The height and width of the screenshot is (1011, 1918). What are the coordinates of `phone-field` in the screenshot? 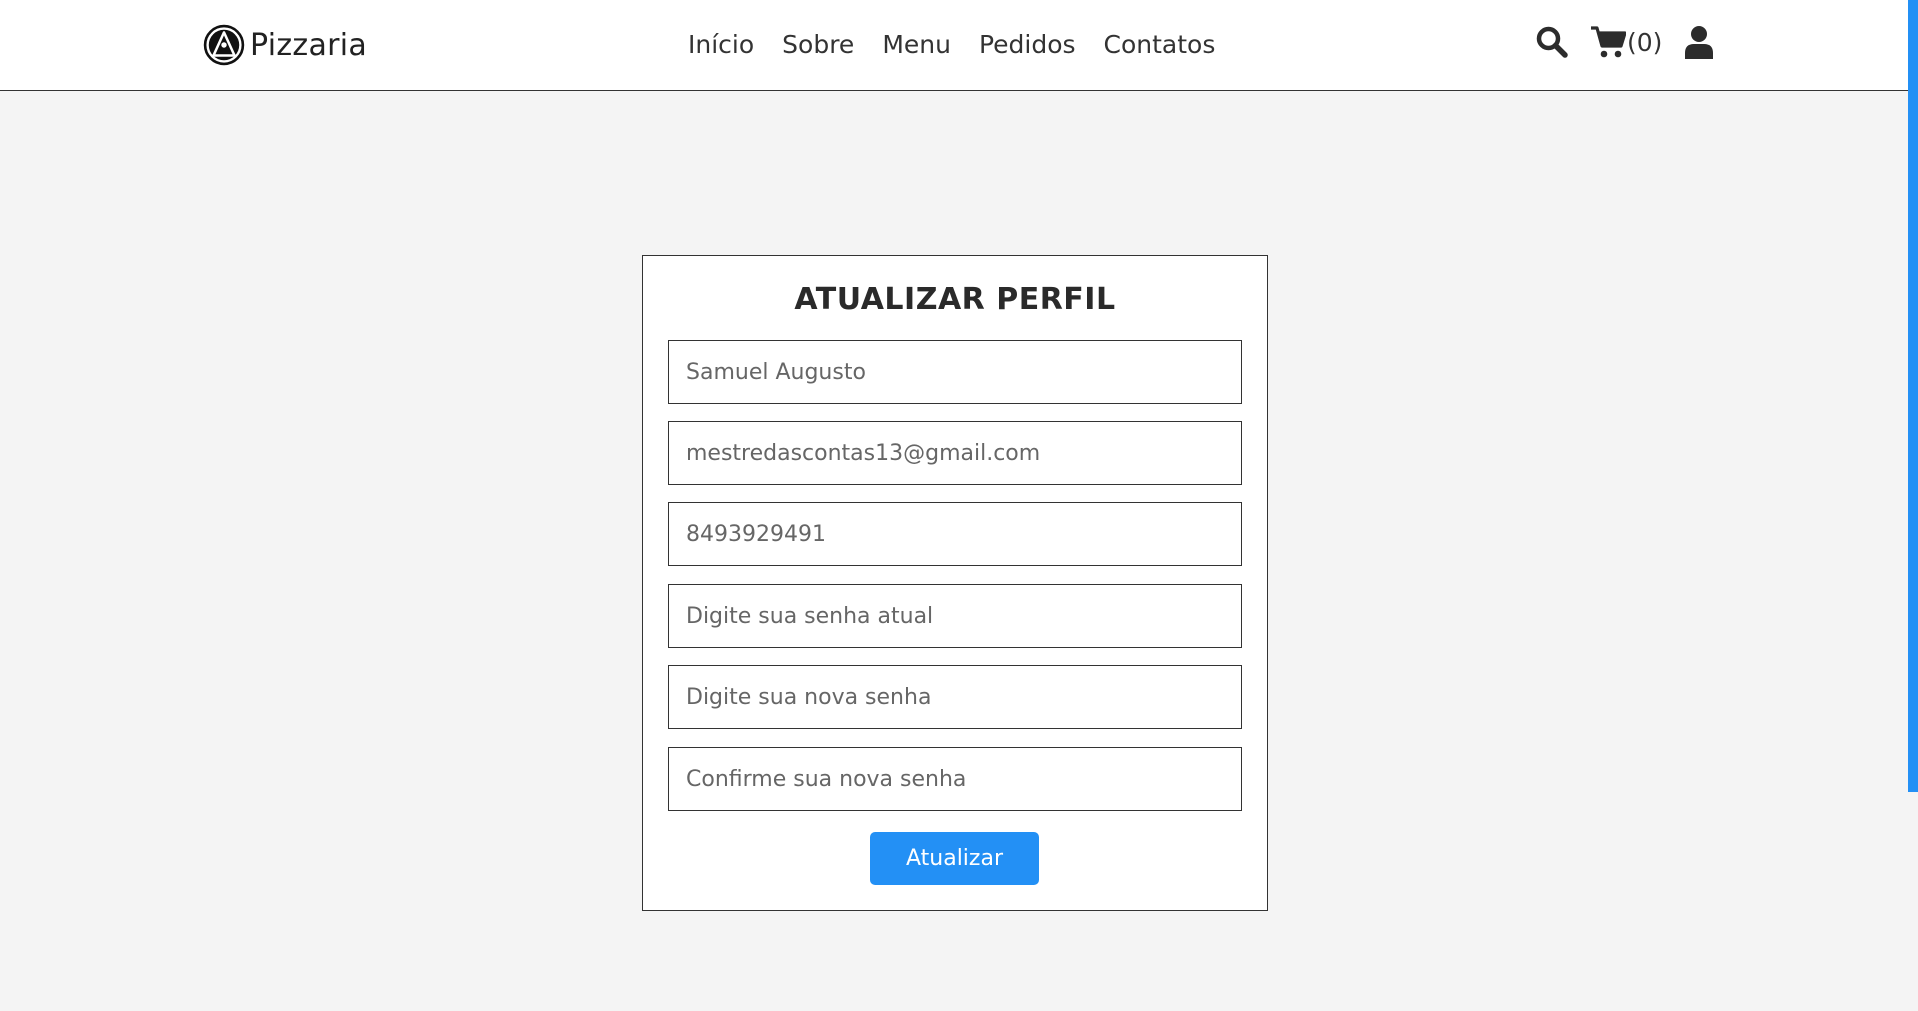 It's located at (955, 534).